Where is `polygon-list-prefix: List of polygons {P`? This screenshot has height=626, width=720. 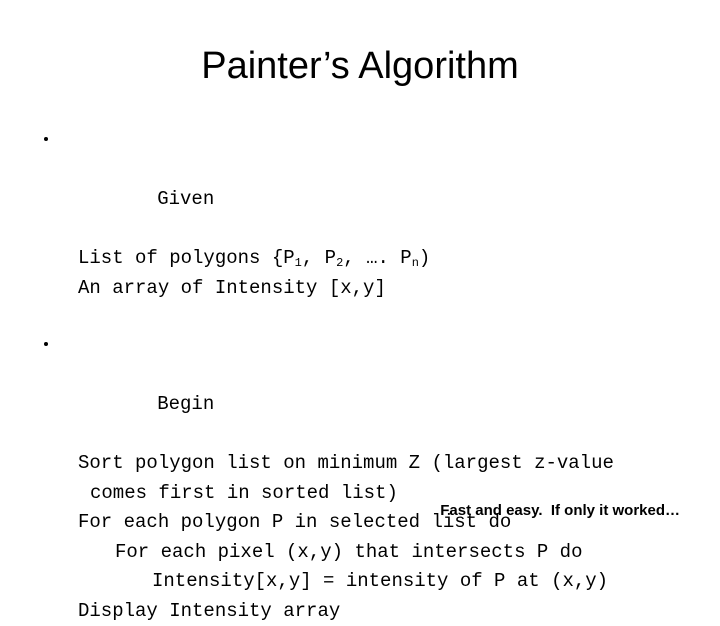 polygon-list-prefix: List of polygons {P is located at coordinates (186, 258).